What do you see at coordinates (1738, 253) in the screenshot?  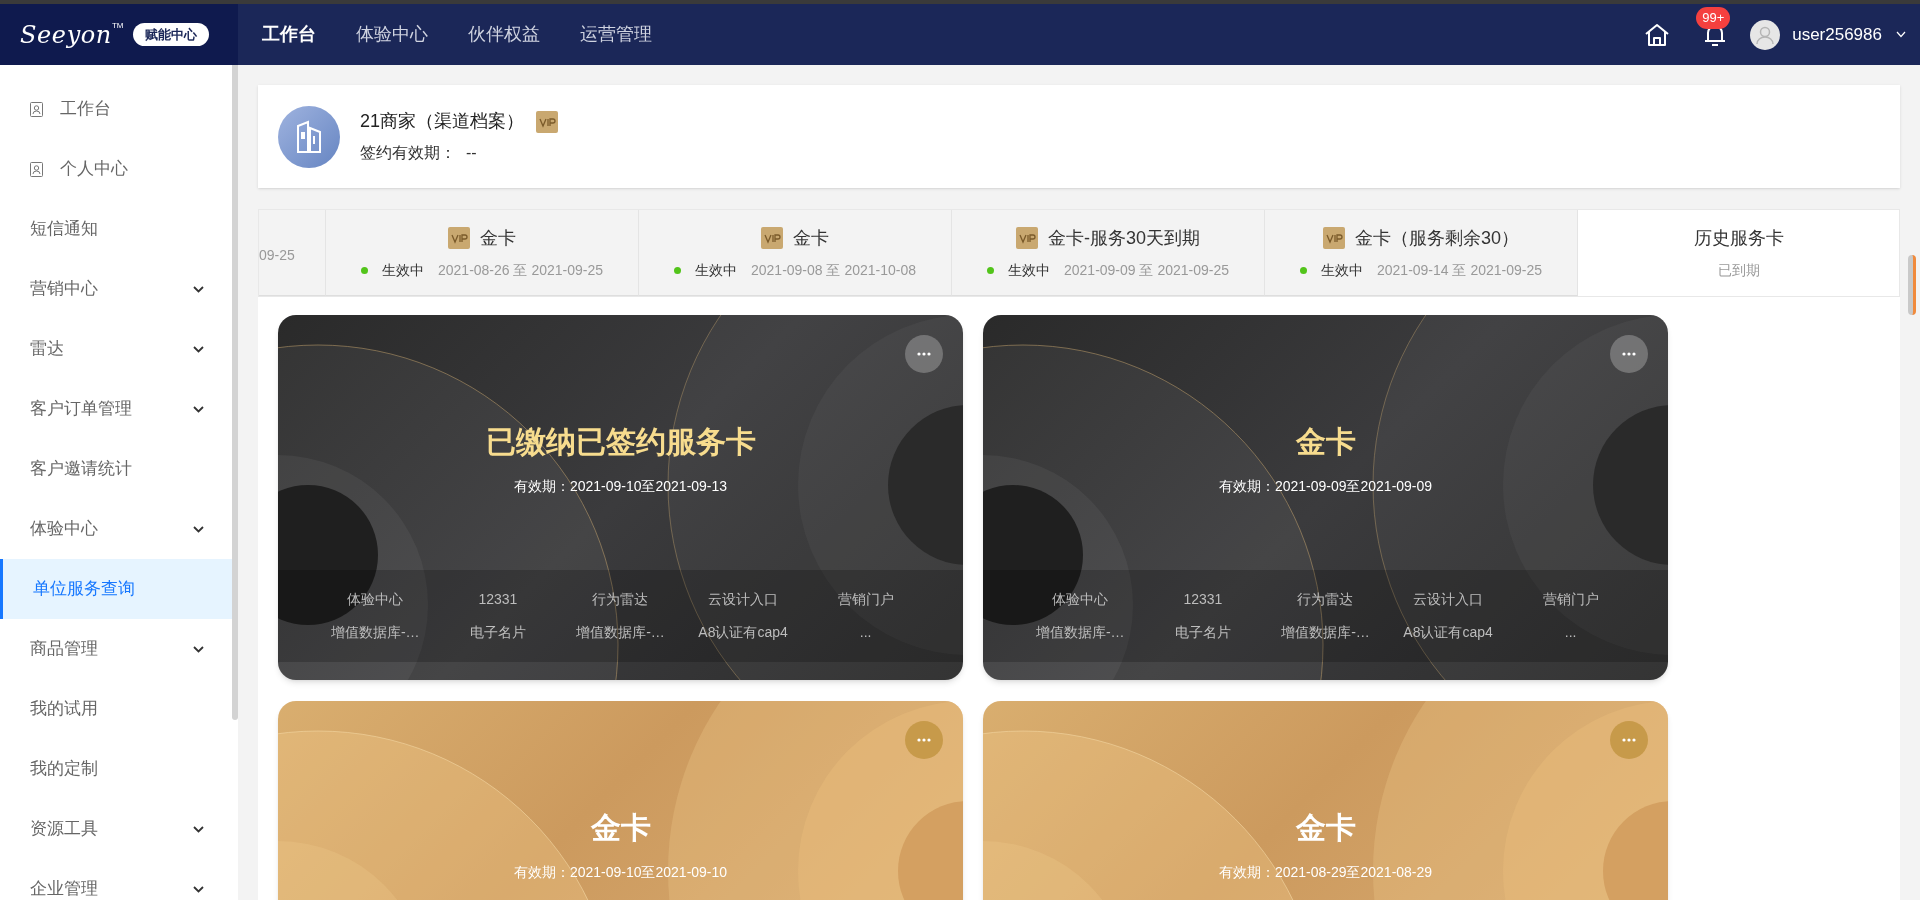 I see `service-tab: 历史服务卡 已到期` at bounding box center [1738, 253].